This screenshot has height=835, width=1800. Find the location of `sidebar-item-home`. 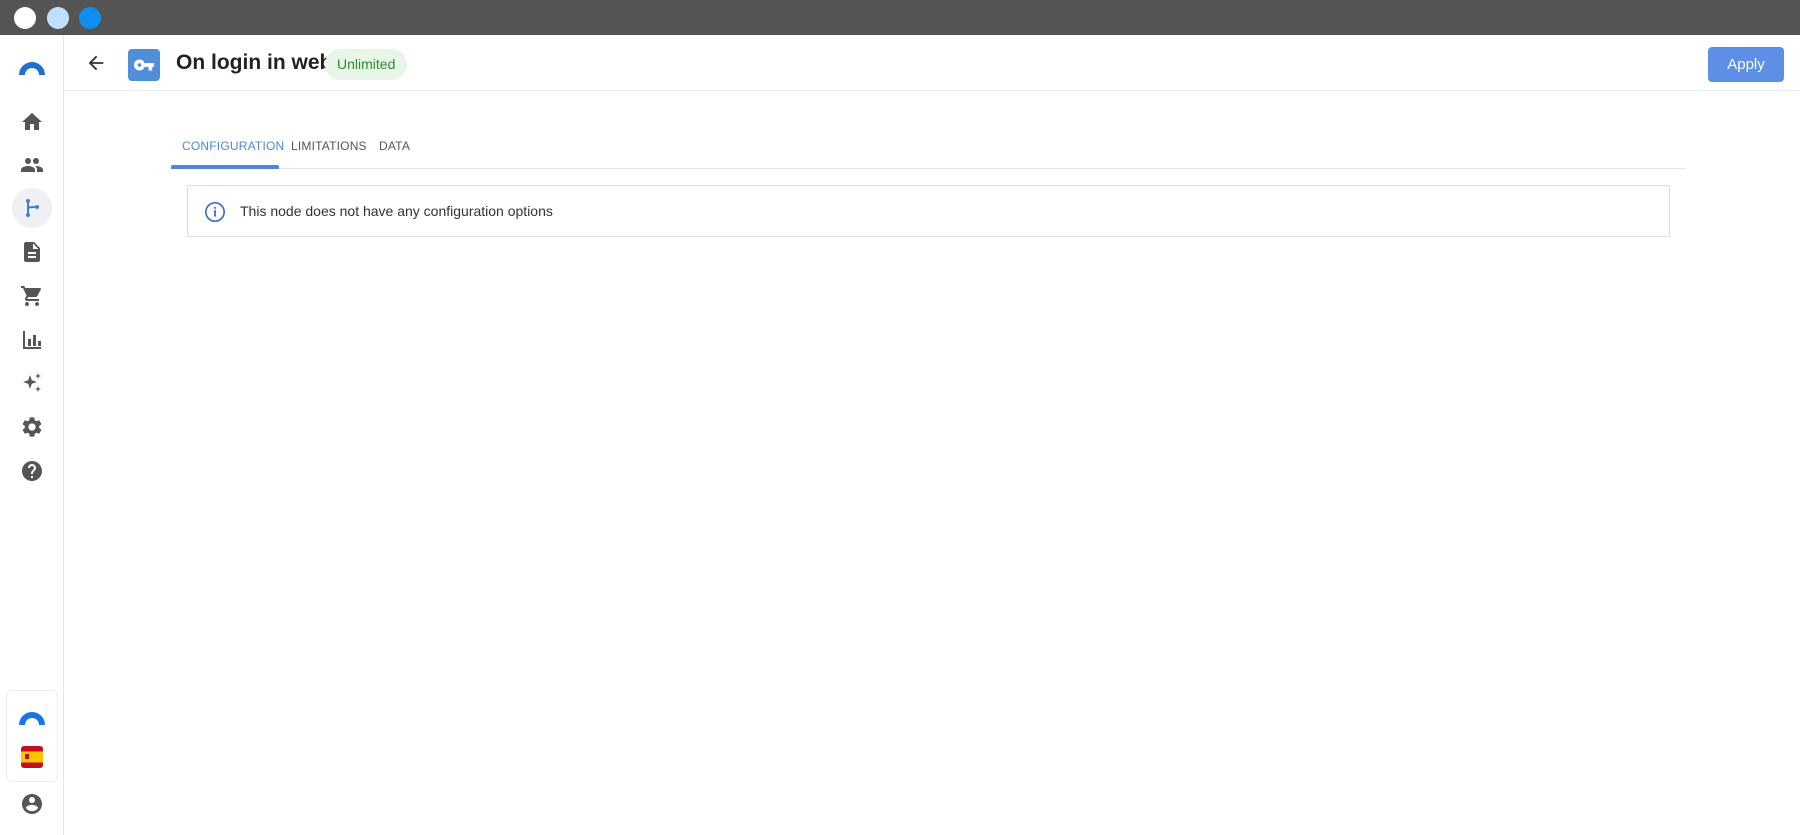

sidebar-item-home is located at coordinates (32, 122).